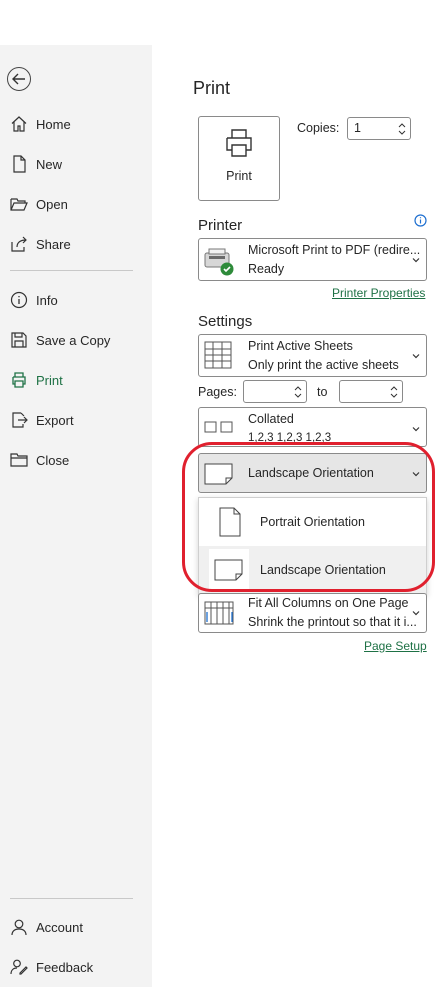 The image size is (443, 987). I want to click on back-button, so click(19, 79).